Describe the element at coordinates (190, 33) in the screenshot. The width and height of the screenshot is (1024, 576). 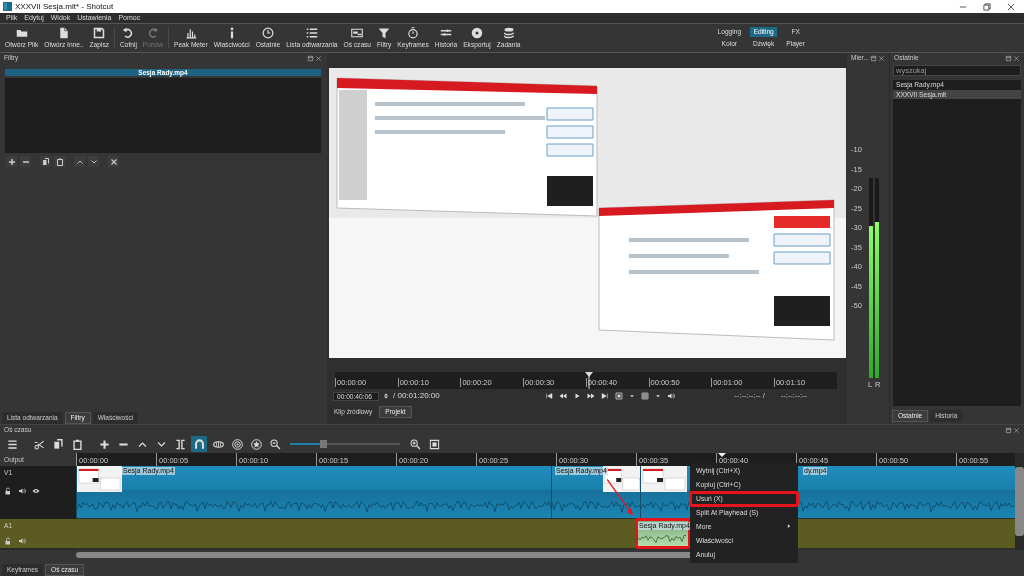
I see `meter-icon` at that location.